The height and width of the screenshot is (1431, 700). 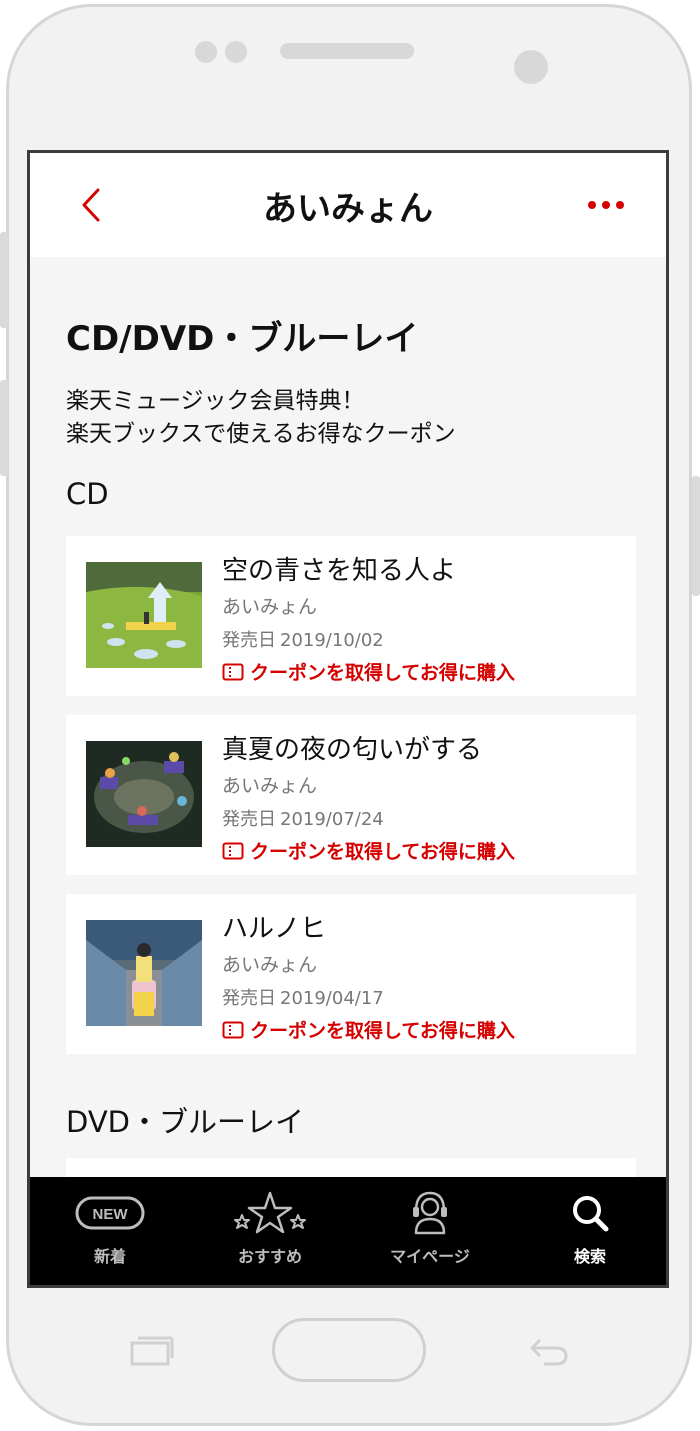 I want to click on tab-mypage: マイページ, so click(x=430, y=1231).